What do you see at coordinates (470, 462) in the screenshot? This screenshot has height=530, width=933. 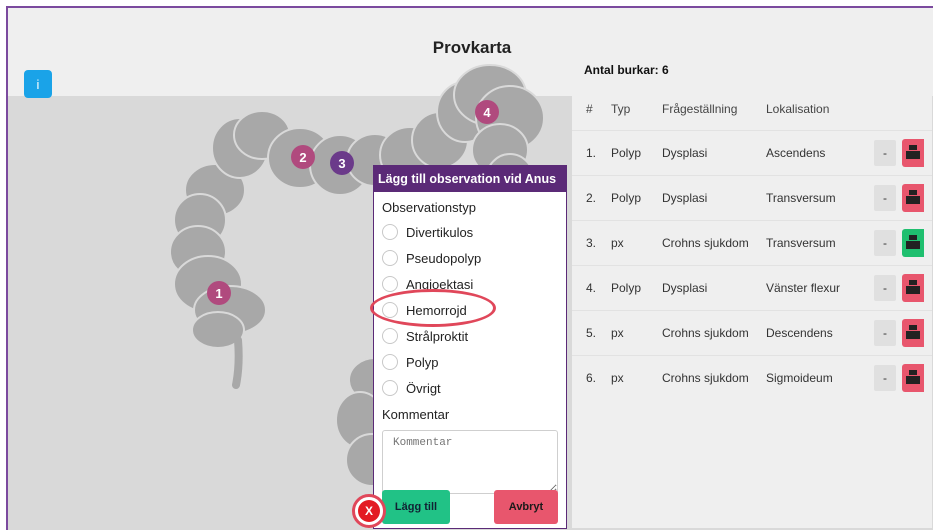 I see `comment-input` at bounding box center [470, 462].